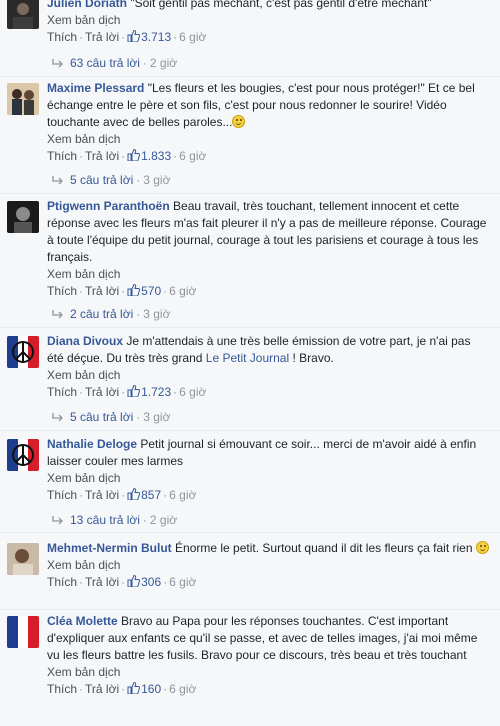 This screenshot has width=500, height=726. I want to click on comment-actions: Thích · Trả lời · 1.723 · 6 giờ, so click(127, 392).